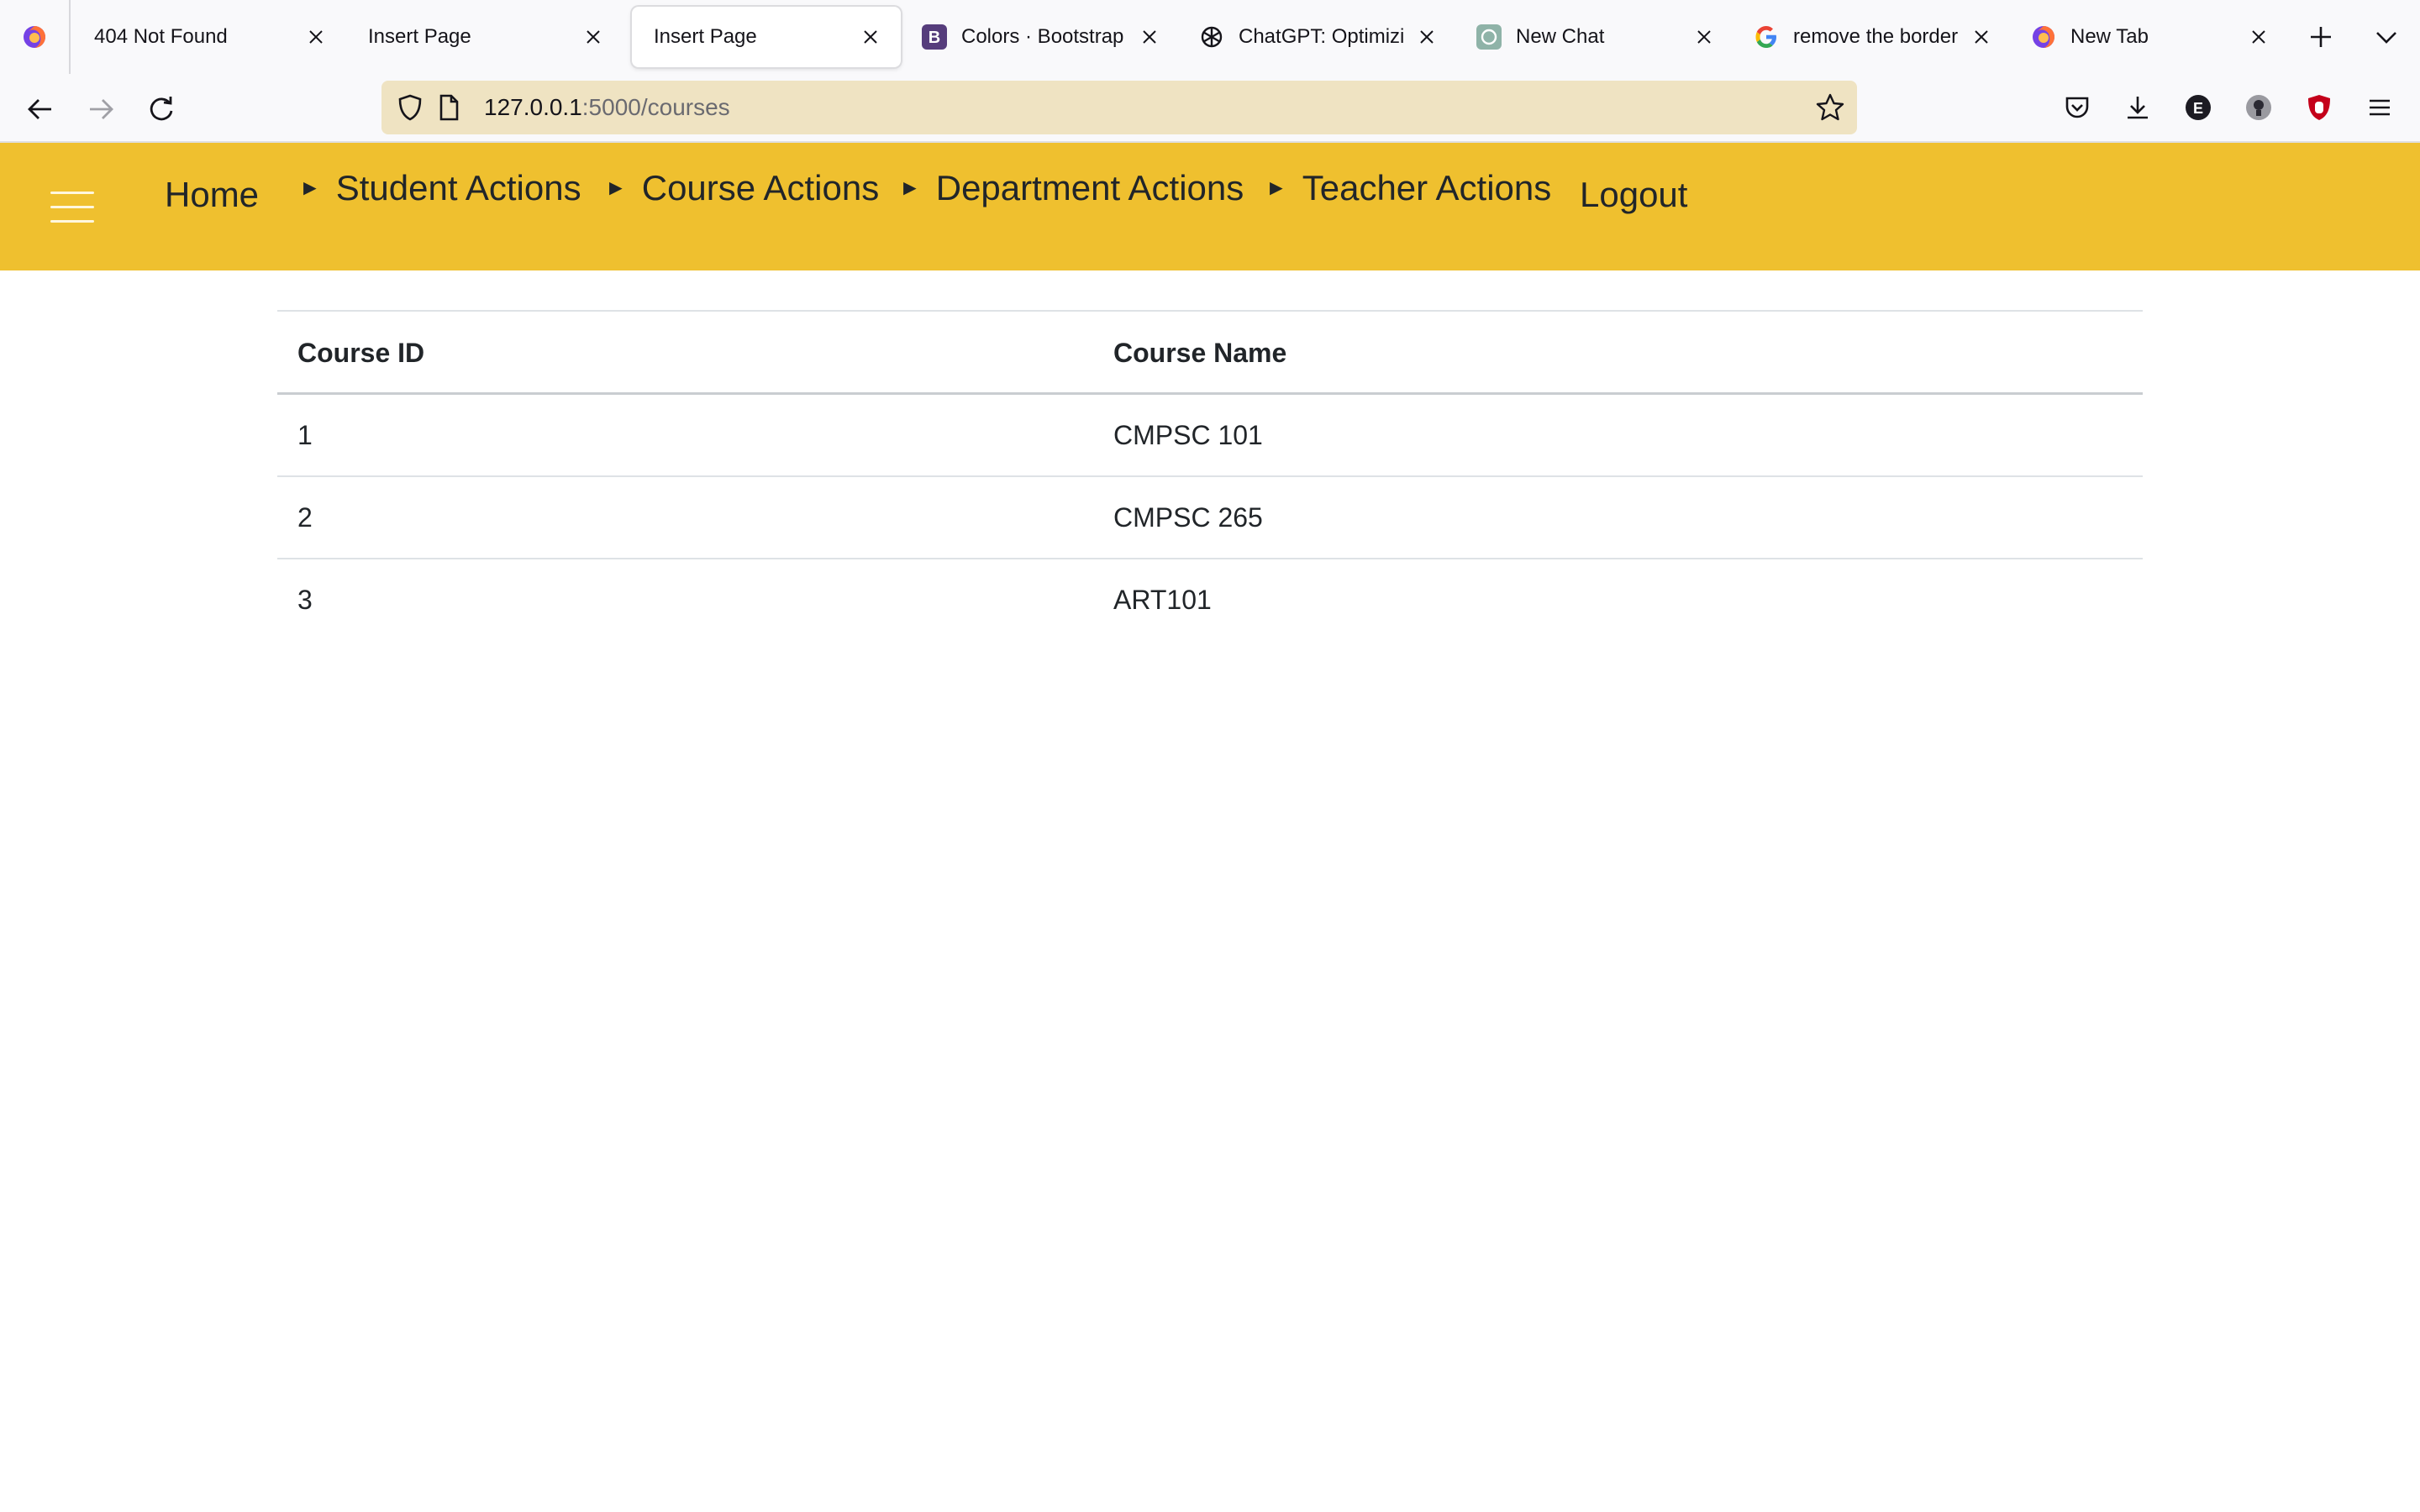  I want to click on chat-icon, so click(1489, 37).